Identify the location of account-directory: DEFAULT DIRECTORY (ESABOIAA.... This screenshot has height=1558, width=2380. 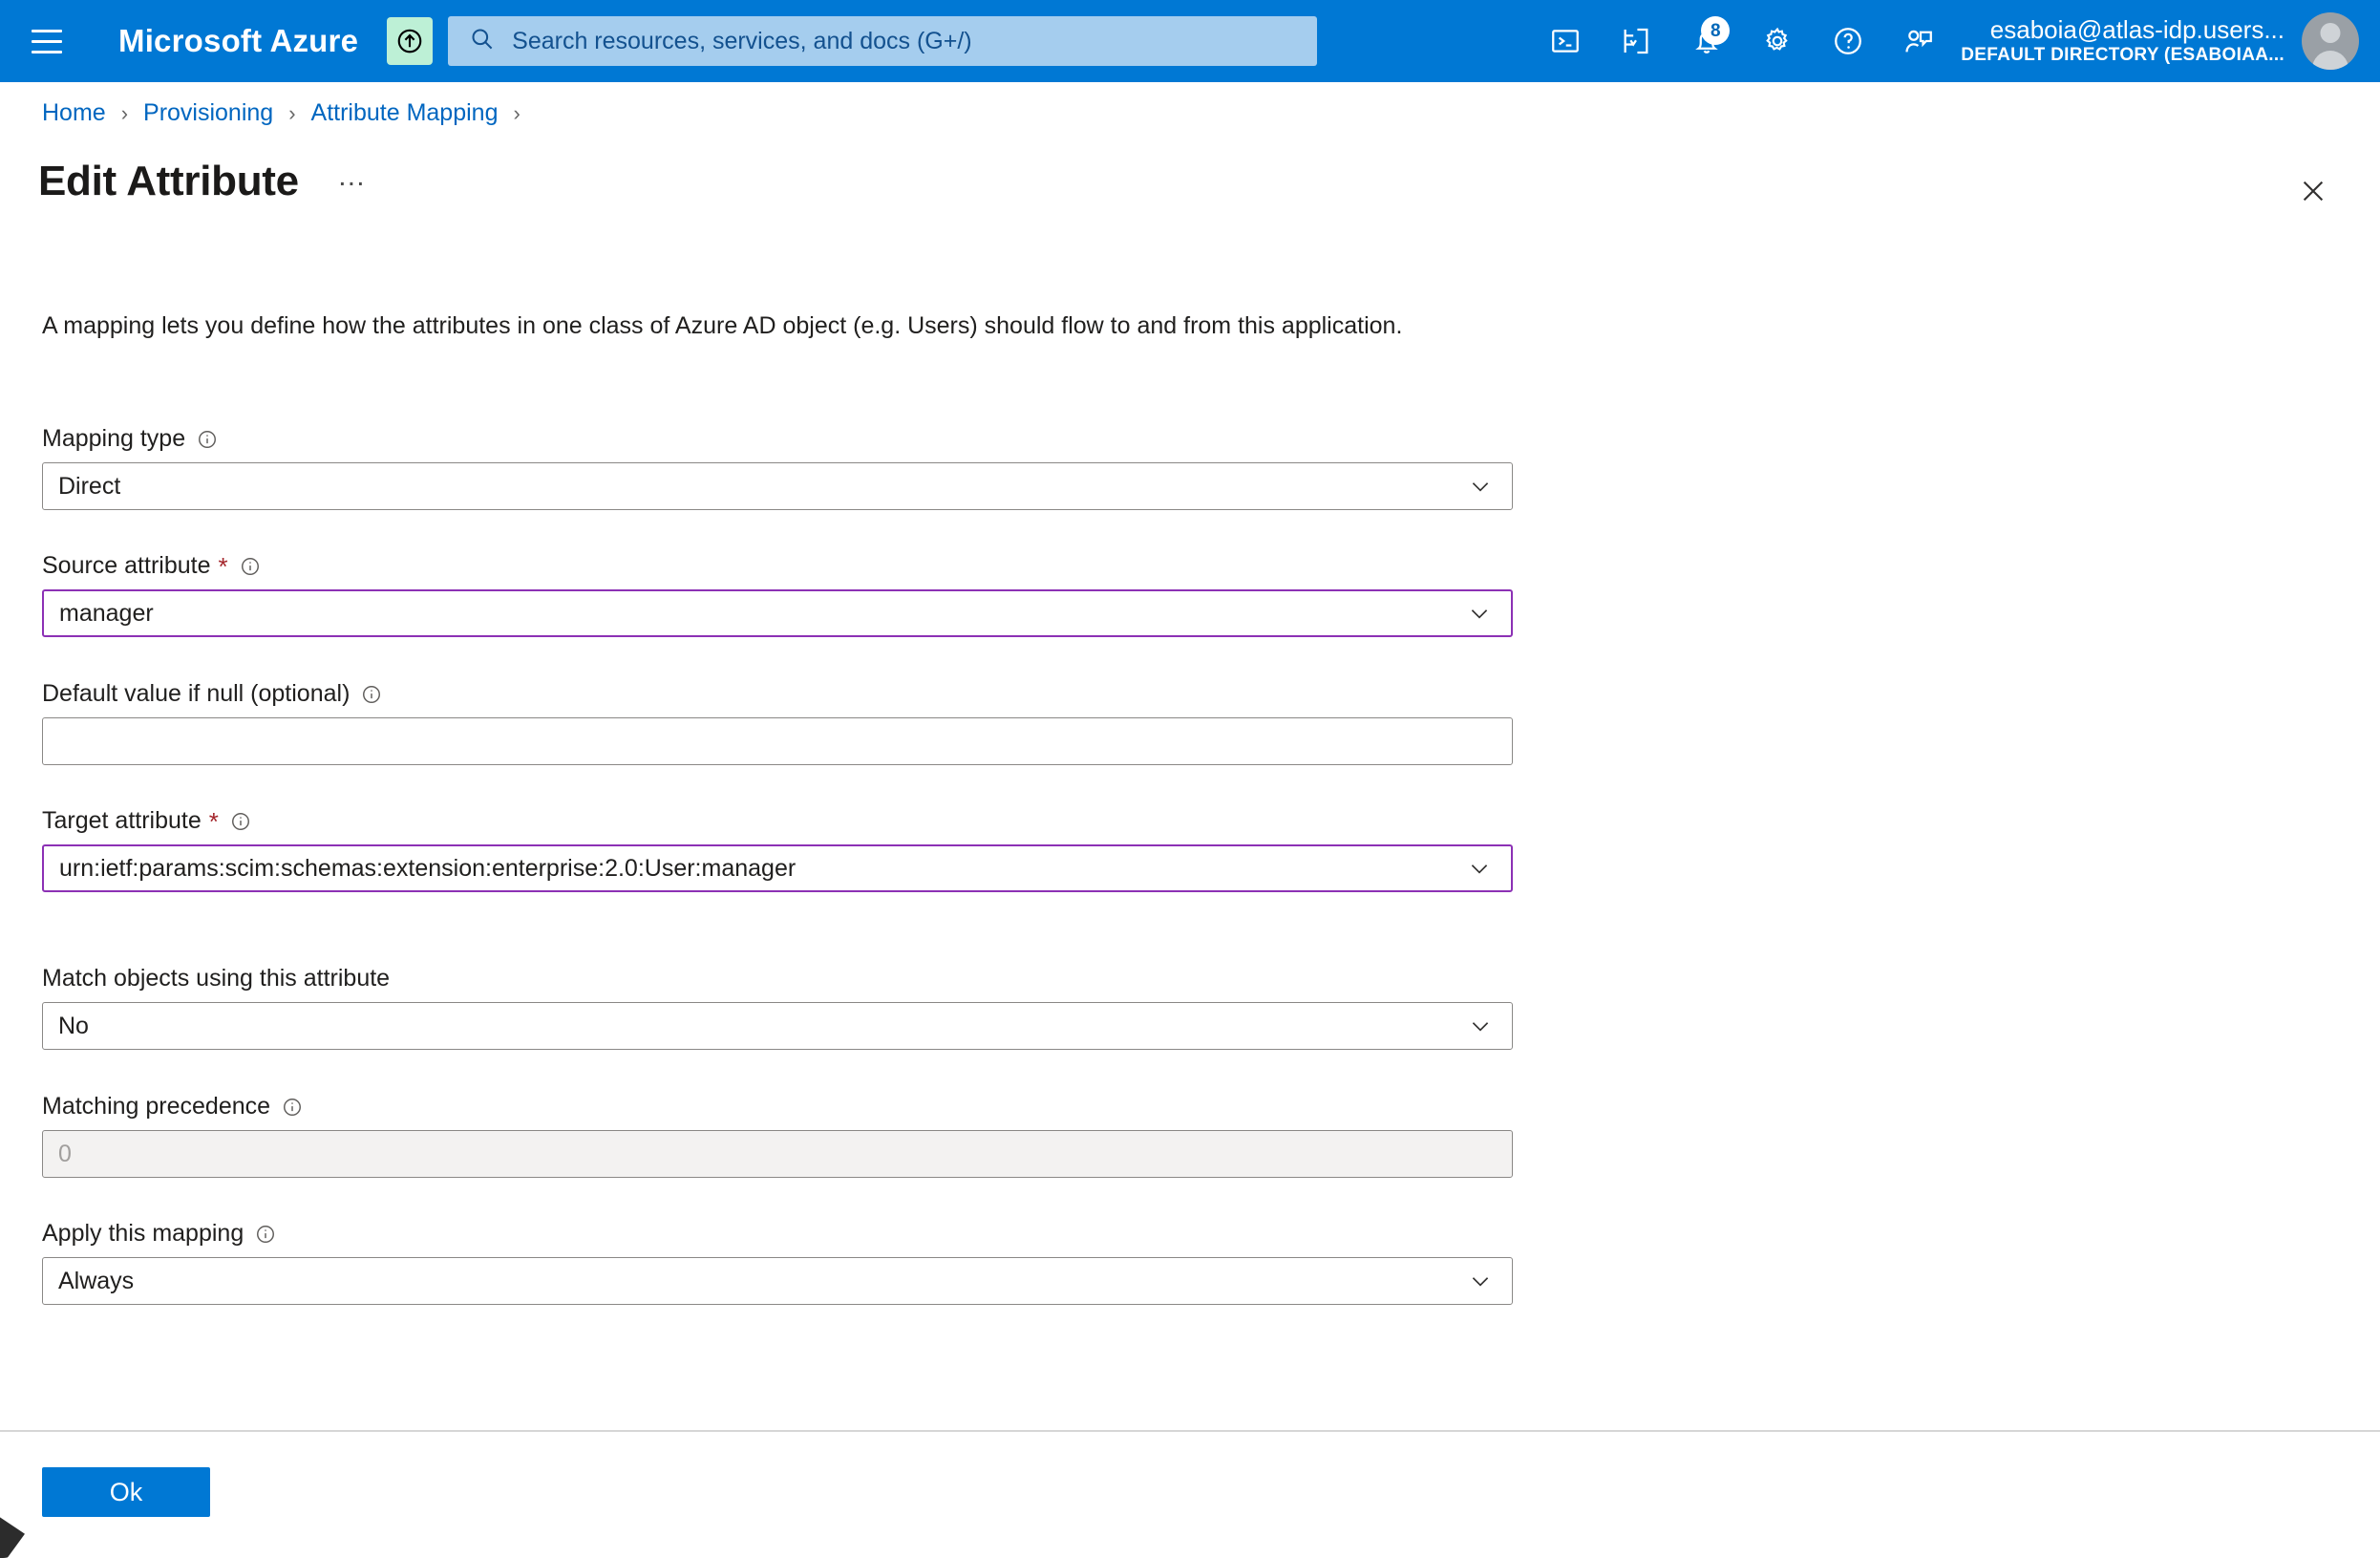
(2122, 55).